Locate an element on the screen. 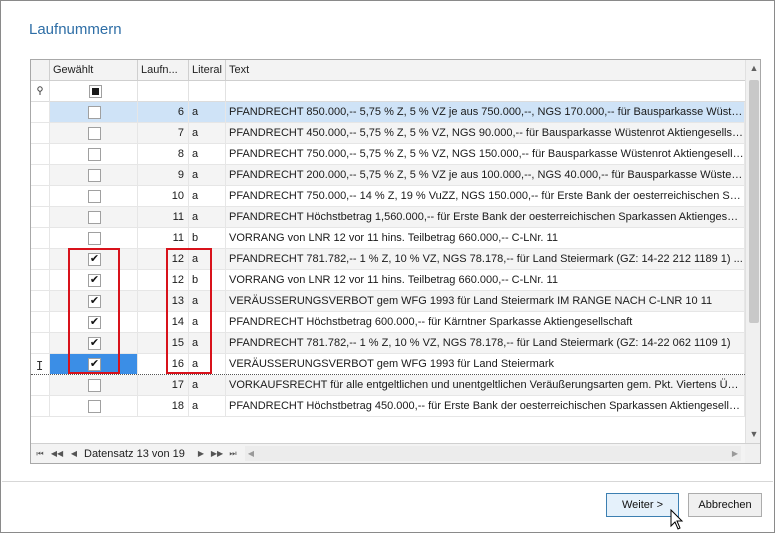 The width and height of the screenshot is (775, 533). scroll-up-icon: ▲ is located at coordinates (753, 68).